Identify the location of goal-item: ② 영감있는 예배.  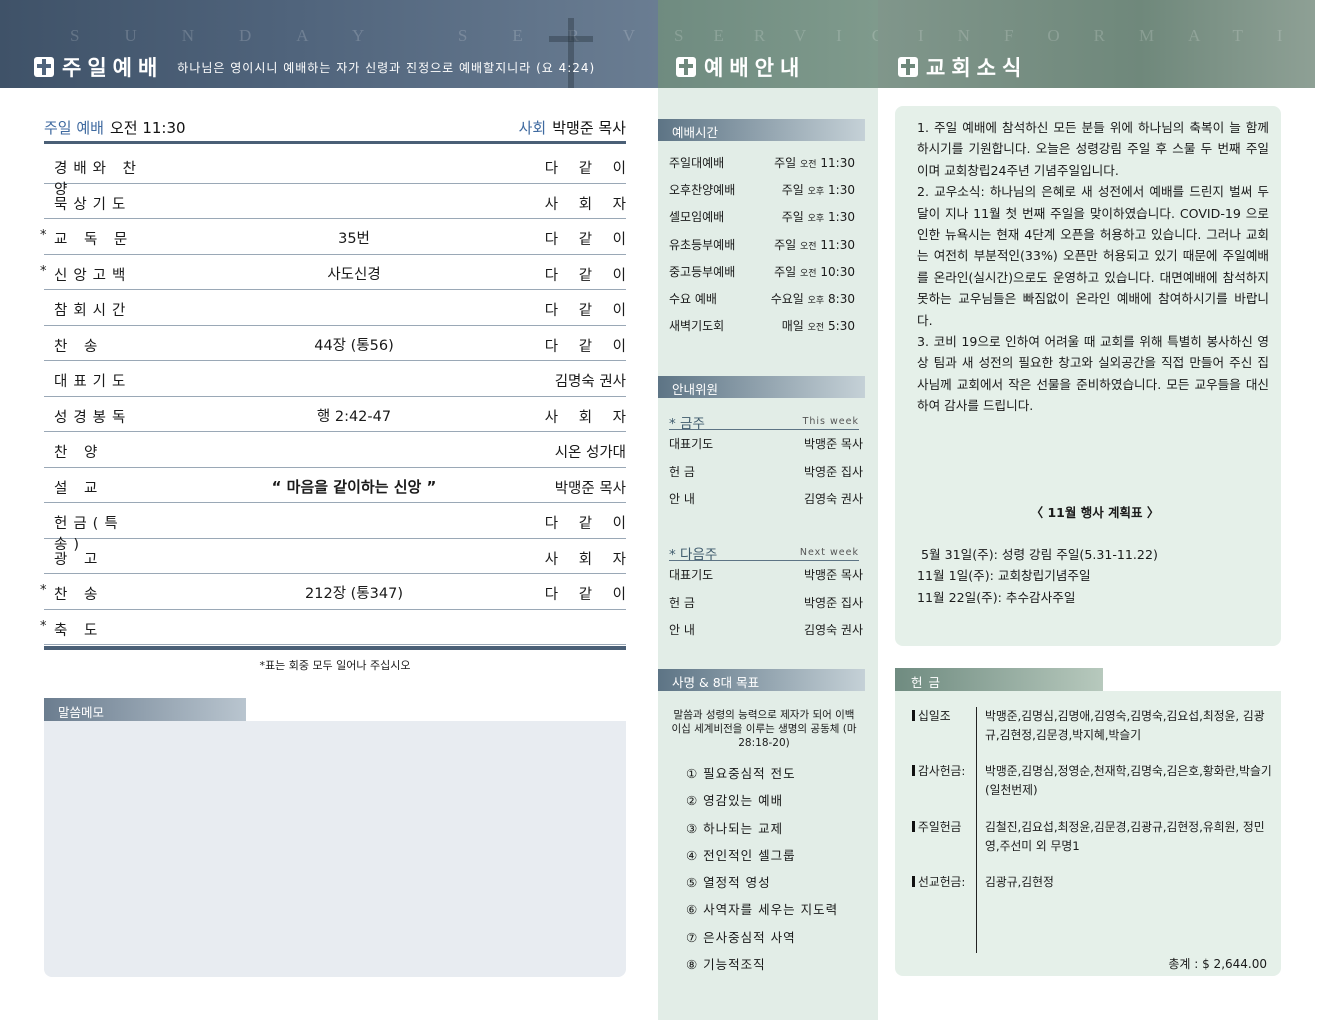
(735, 801).